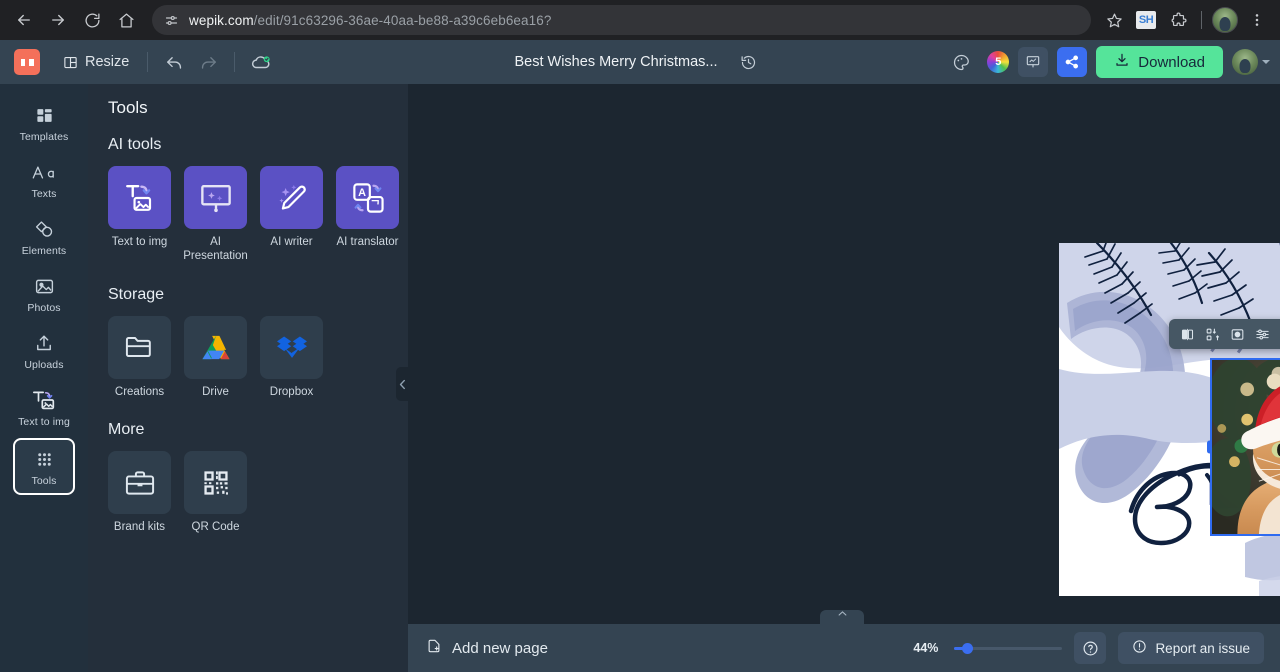 This screenshot has height=672, width=1280. I want to click on sidebar-item-templates: Templates, so click(44, 122).